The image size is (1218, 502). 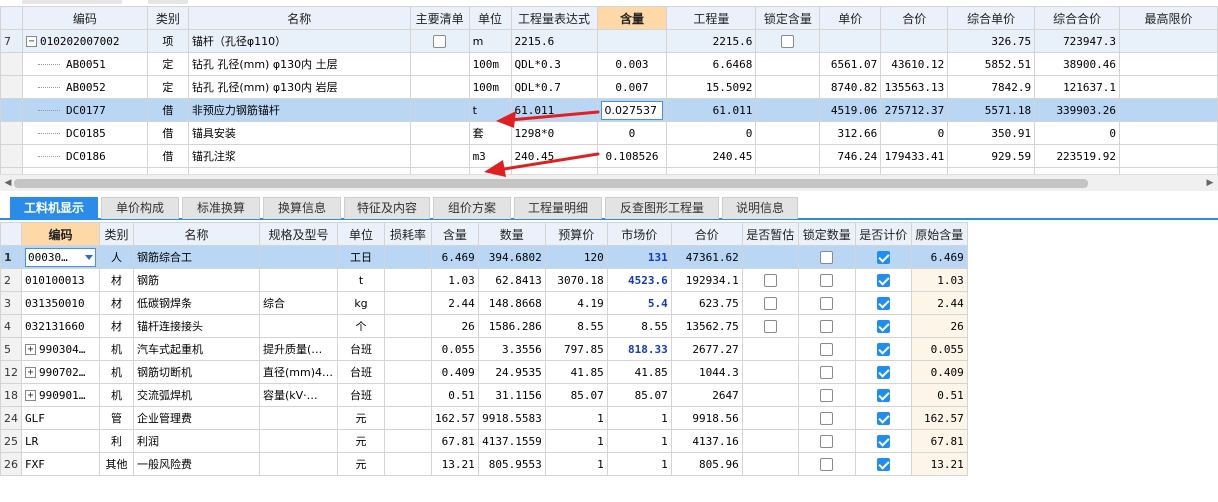 What do you see at coordinates (361, 441) in the screenshot?
I see `unit-cell: 元` at bounding box center [361, 441].